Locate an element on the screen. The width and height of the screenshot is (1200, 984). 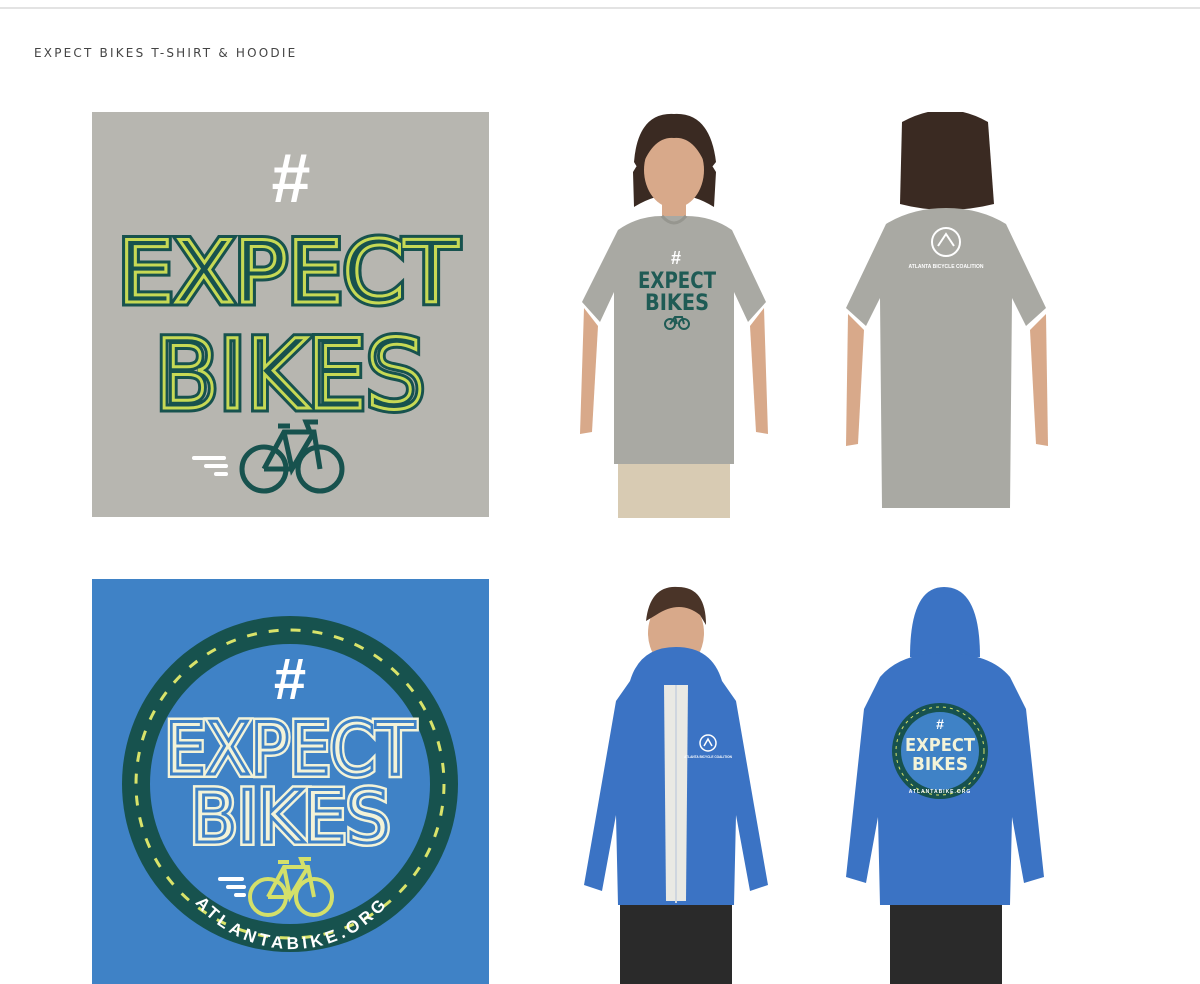
hoodie-hashtag: # is located at coordinates (290, 679).